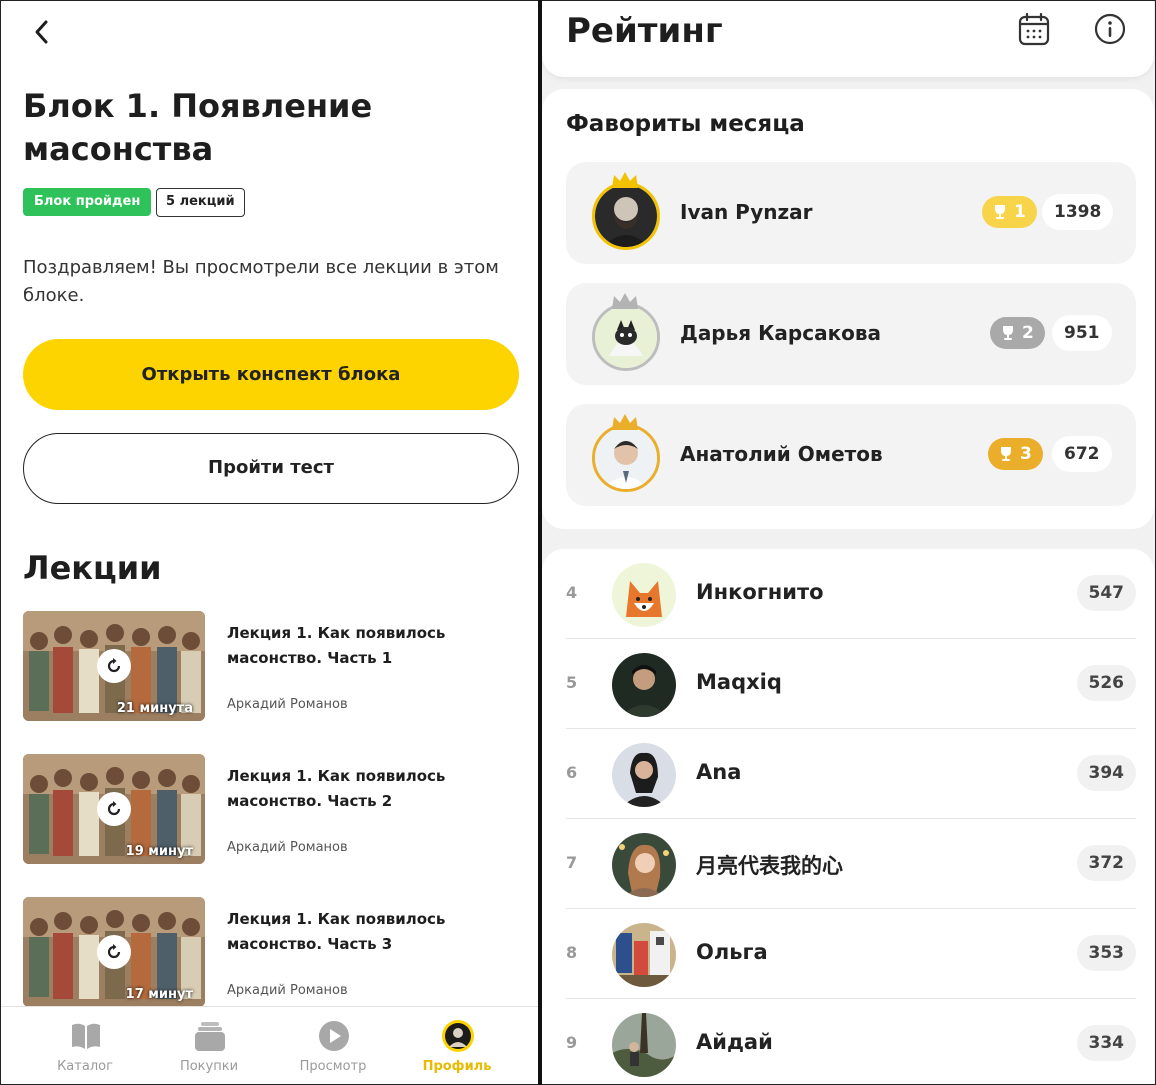  What do you see at coordinates (1110, 29) in the screenshot?
I see `info-icon` at bounding box center [1110, 29].